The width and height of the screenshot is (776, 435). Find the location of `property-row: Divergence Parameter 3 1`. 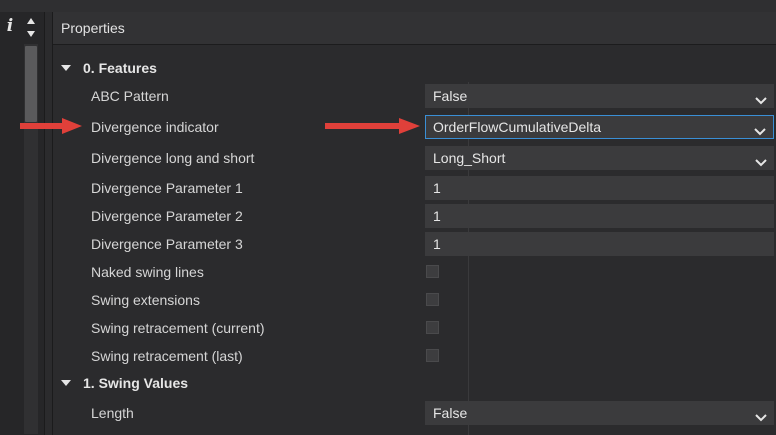

property-row: Divergence Parameter 3 1 is located at coordinates (414, 244).